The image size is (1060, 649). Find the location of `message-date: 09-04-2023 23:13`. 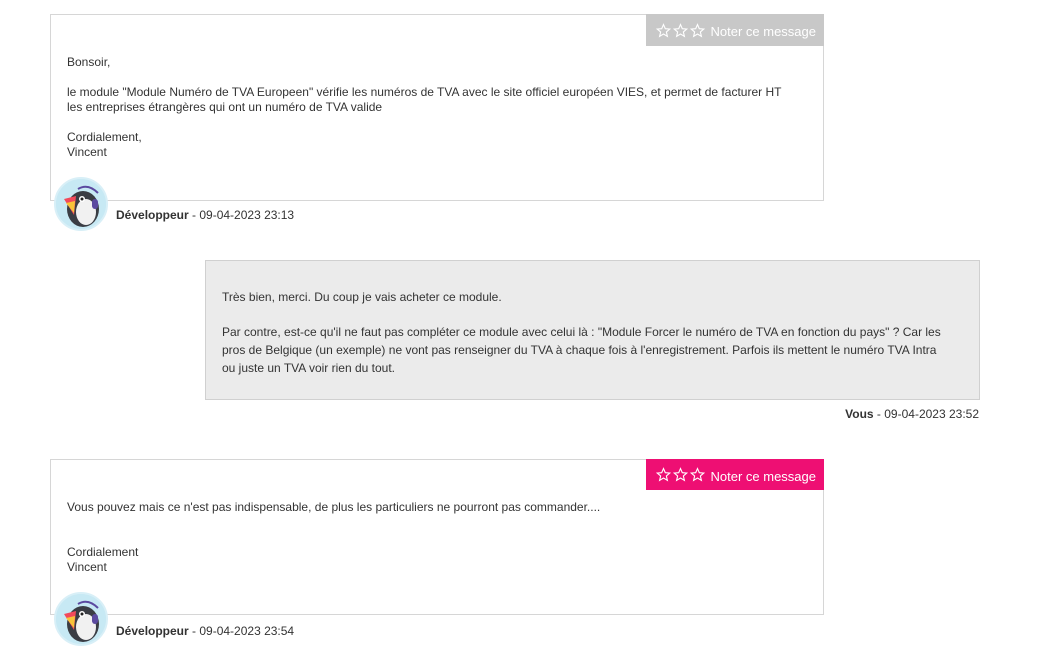

message-date: 09-04-2023 23:13 is located at coordinates (247, 215).